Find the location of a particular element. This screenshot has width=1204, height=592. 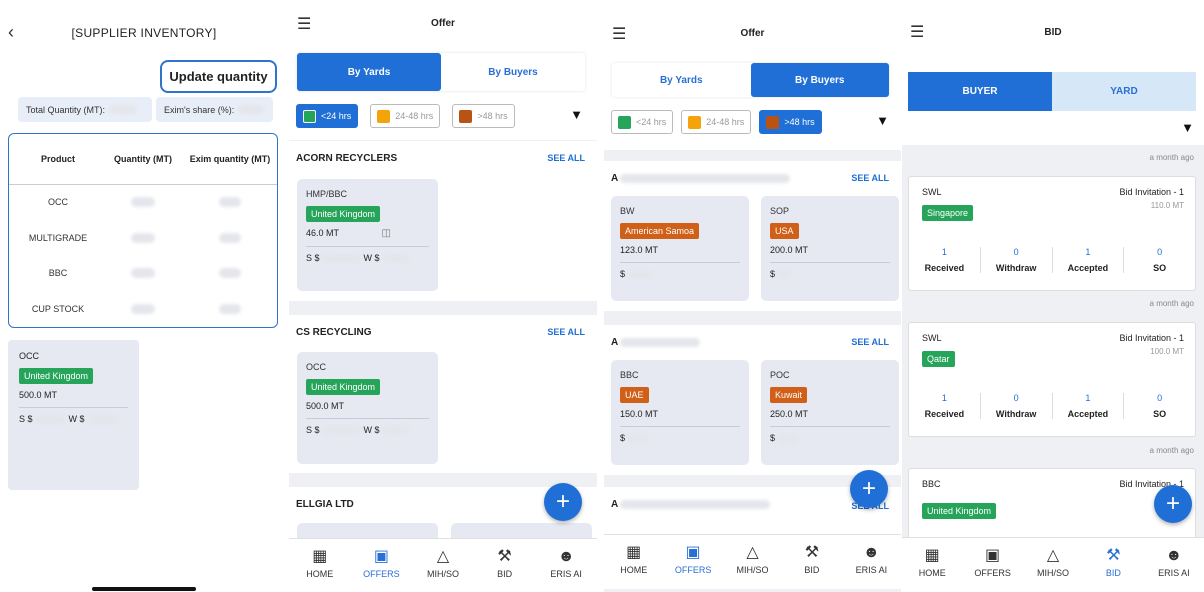

bottom-nav: ▦ HOME ▣ OFFERS △ MIH/SO ⚒ BID ☻ ERIS AI is located at coordinates (443, 565).